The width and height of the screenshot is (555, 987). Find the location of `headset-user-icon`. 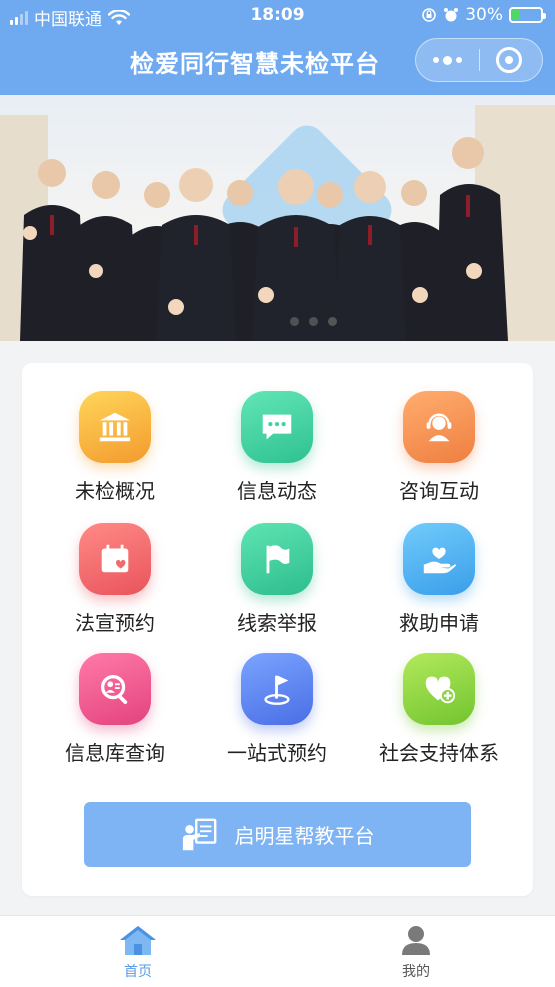

headset-user-icon is located at coordinates (439, 427).